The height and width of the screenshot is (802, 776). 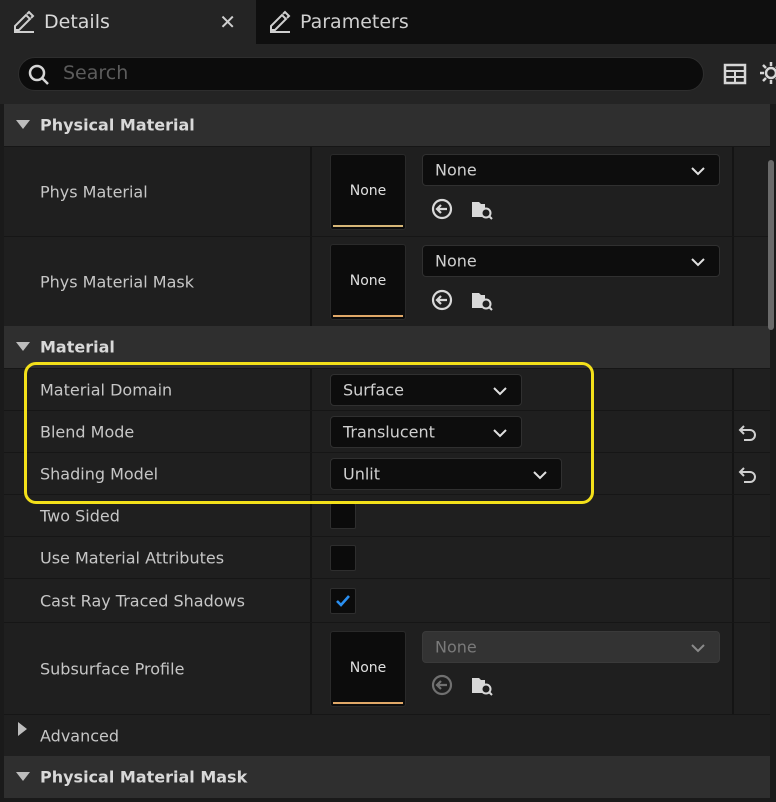 What do you see at coordinates (343, 558) in the screenshot?
I see `use-material-attributes-checkbox` at bounding box center [343, 558].